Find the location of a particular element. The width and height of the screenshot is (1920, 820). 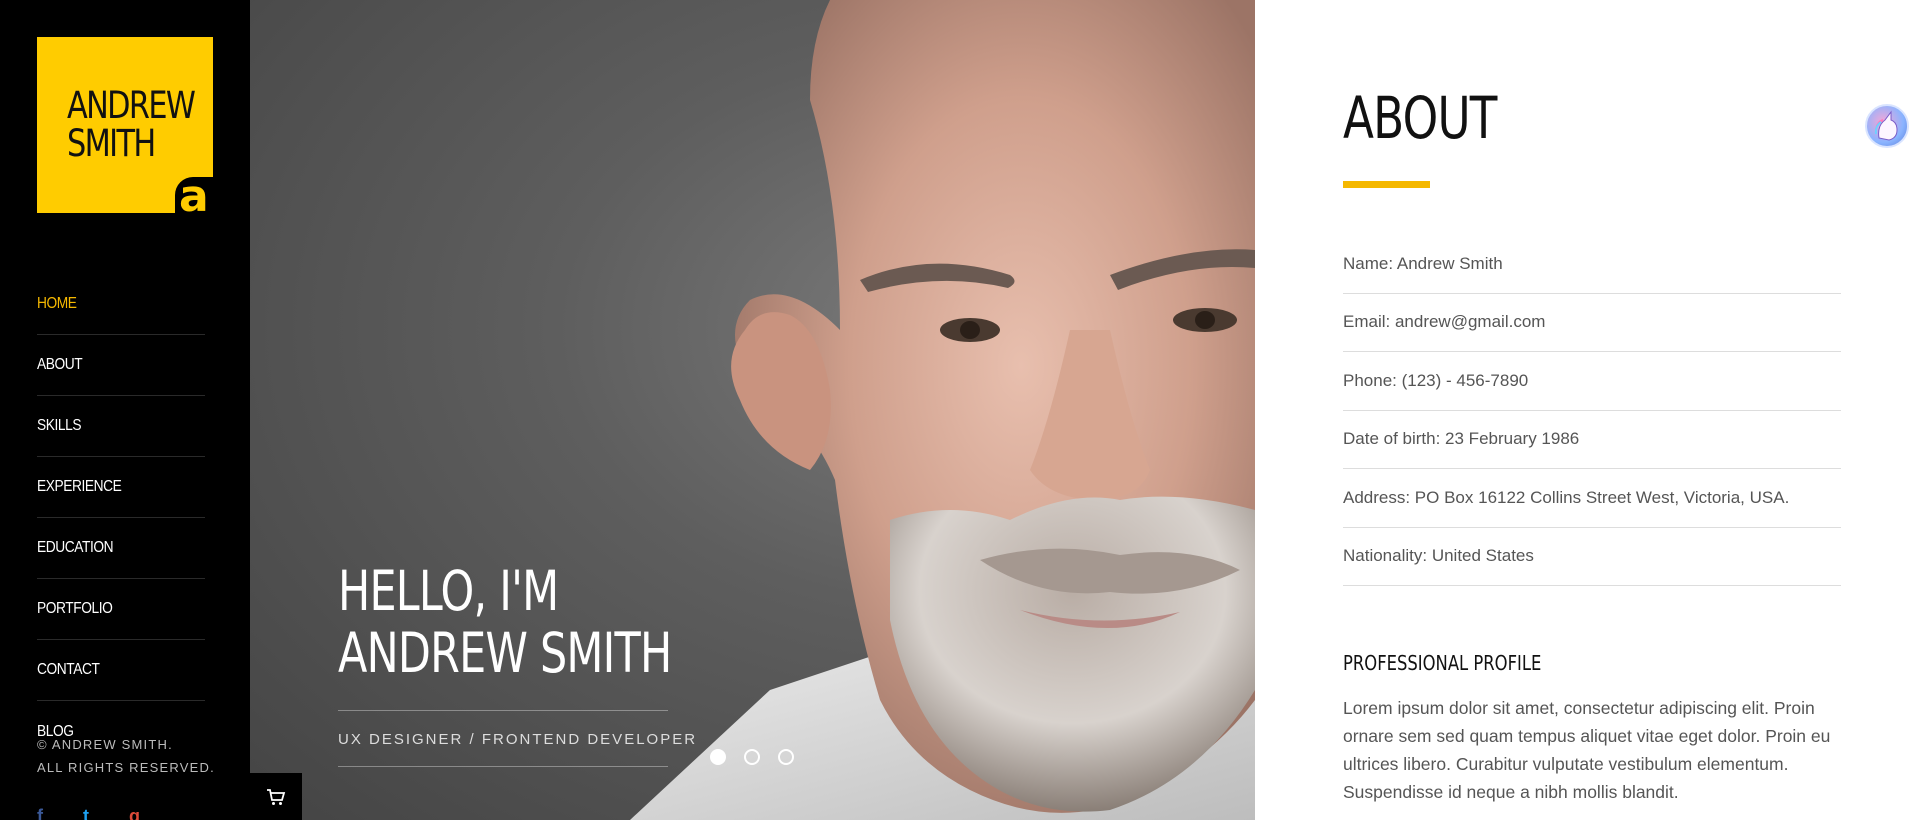

nav-item-experience: EXPERIENCE is located at coordinates (121, 487).